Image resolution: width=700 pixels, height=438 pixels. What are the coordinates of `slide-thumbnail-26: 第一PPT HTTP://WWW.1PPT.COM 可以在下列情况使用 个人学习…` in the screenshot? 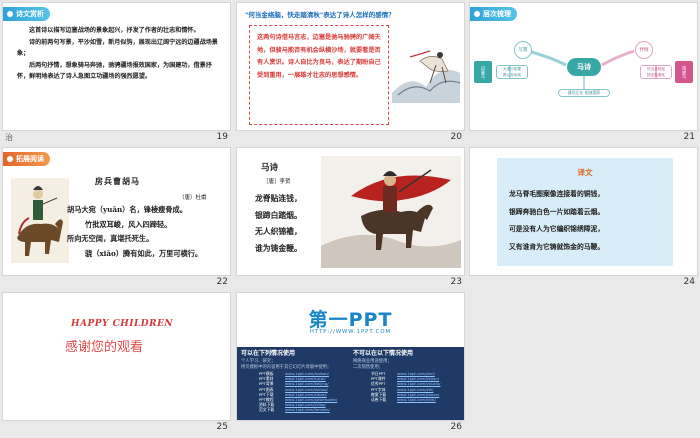 It's located at (350, 363).